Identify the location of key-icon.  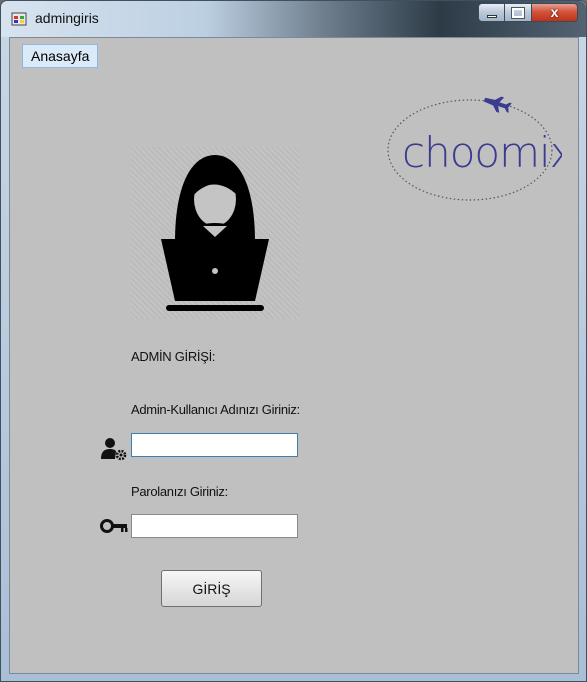
(114, 526).